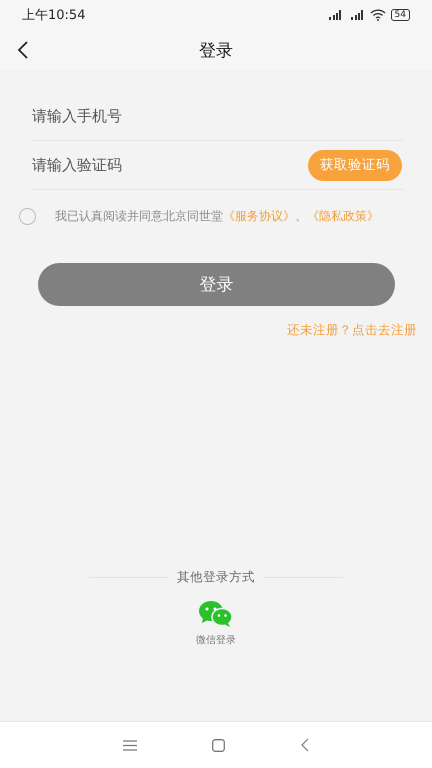 This screenshot has height=768, width=432. What do you see at coordinates (216, 577) in the screenshot?
I see `other-login-title: 其他登录方式` at bounding box center [216, 577].